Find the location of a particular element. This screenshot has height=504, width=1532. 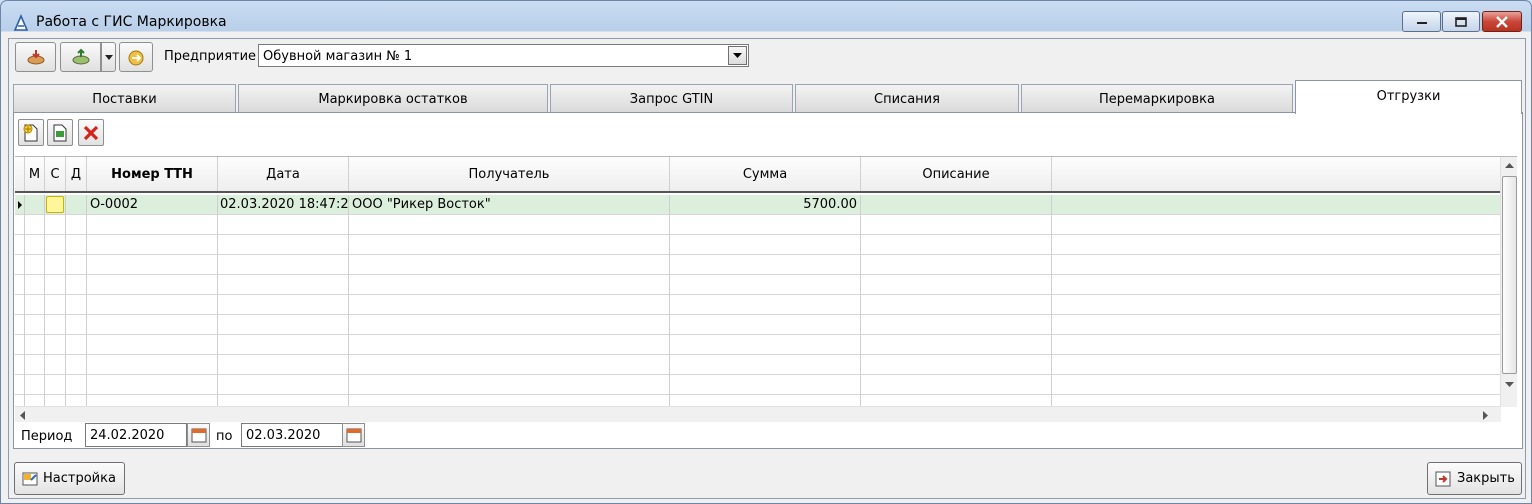

period-to-value: 02.03.2020 is located at coordinates (283, 435).